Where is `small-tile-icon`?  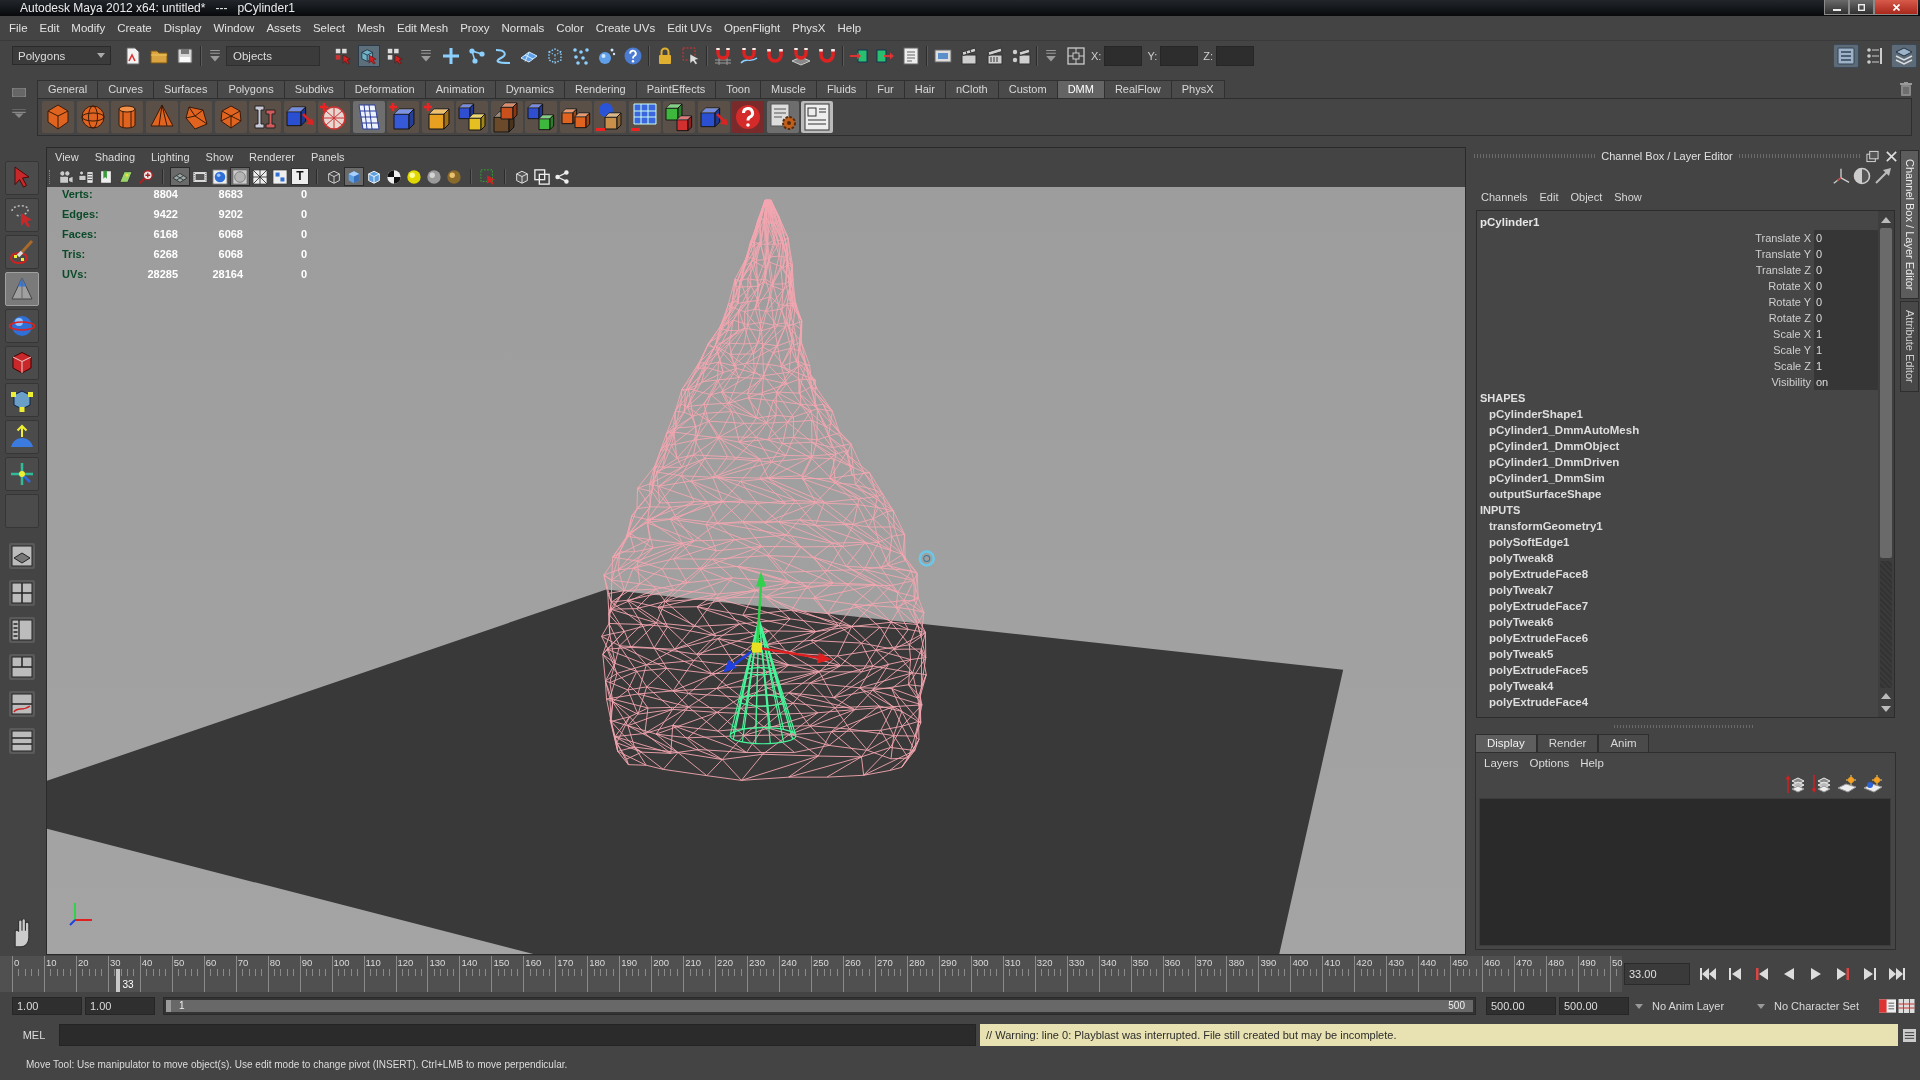
small-tile-icon is located at coordinates (18, 92).